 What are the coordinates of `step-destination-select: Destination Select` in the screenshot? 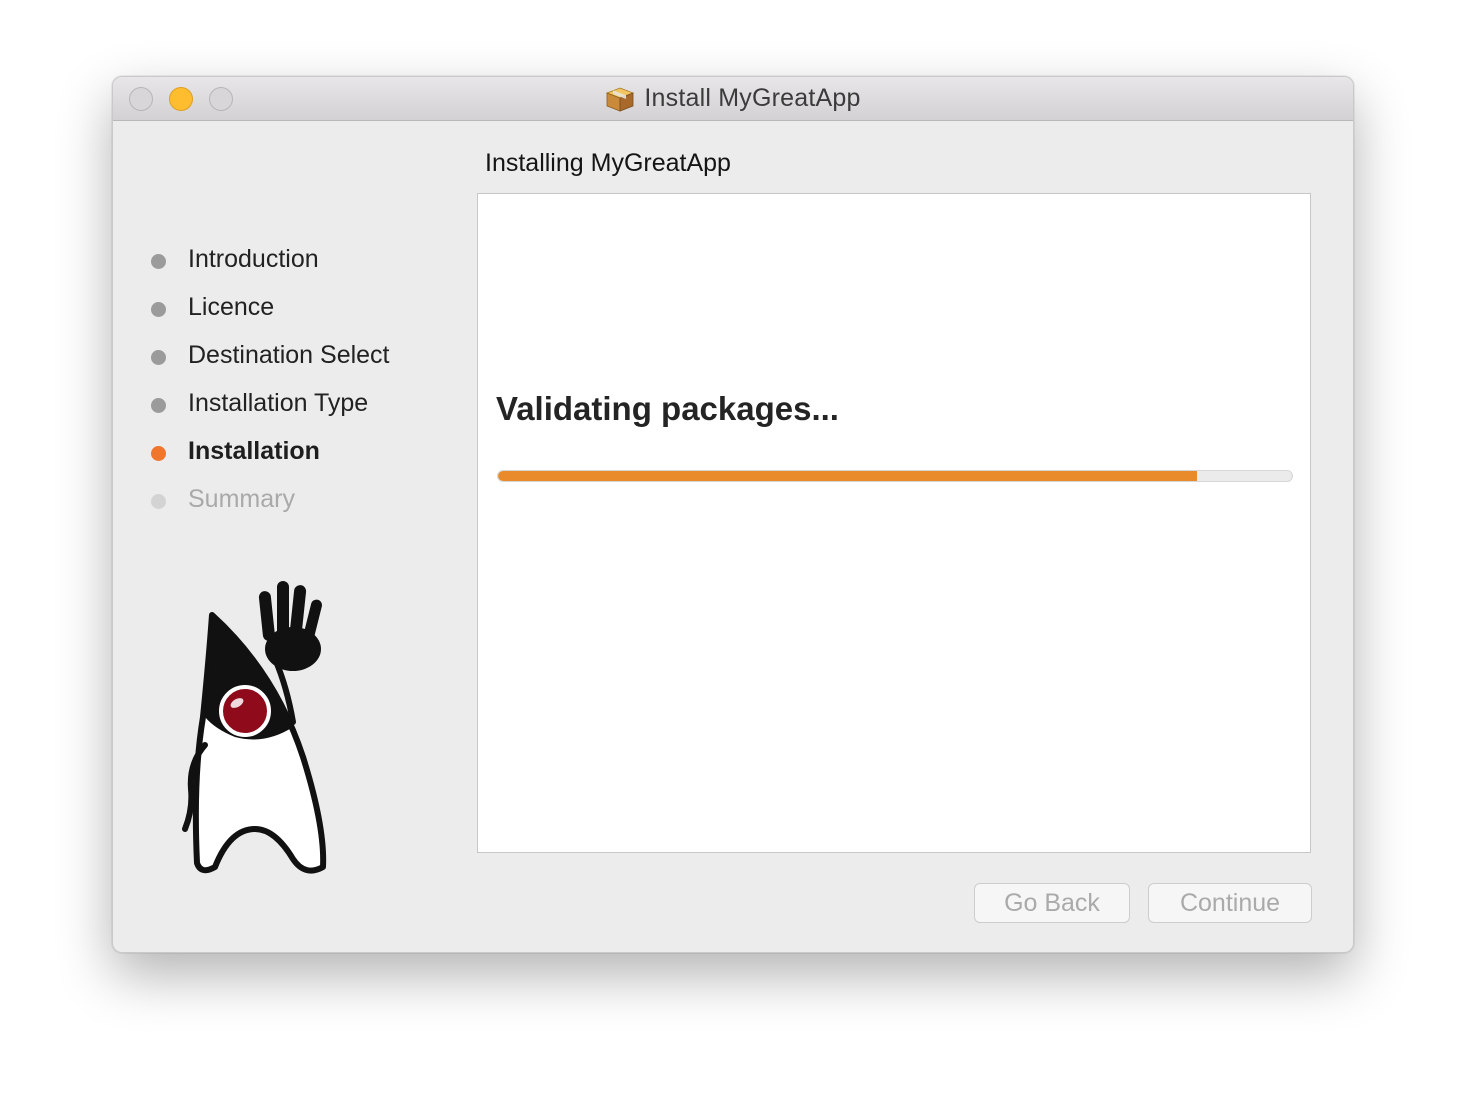 It's located at (270, 355).